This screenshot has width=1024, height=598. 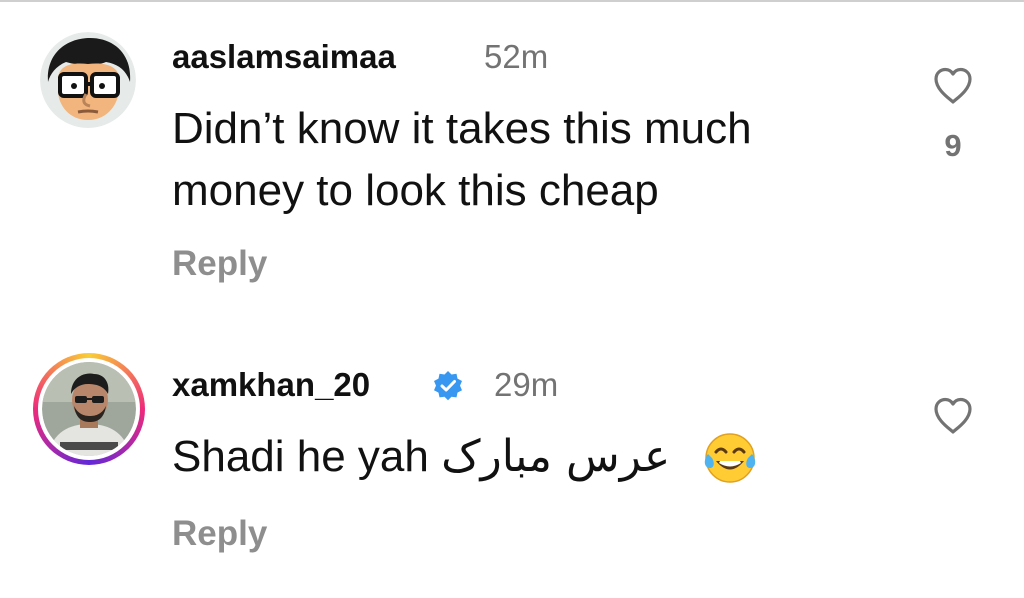 I want to click on comment-username: aaslamsaimaa, so click(x=284, y=57).